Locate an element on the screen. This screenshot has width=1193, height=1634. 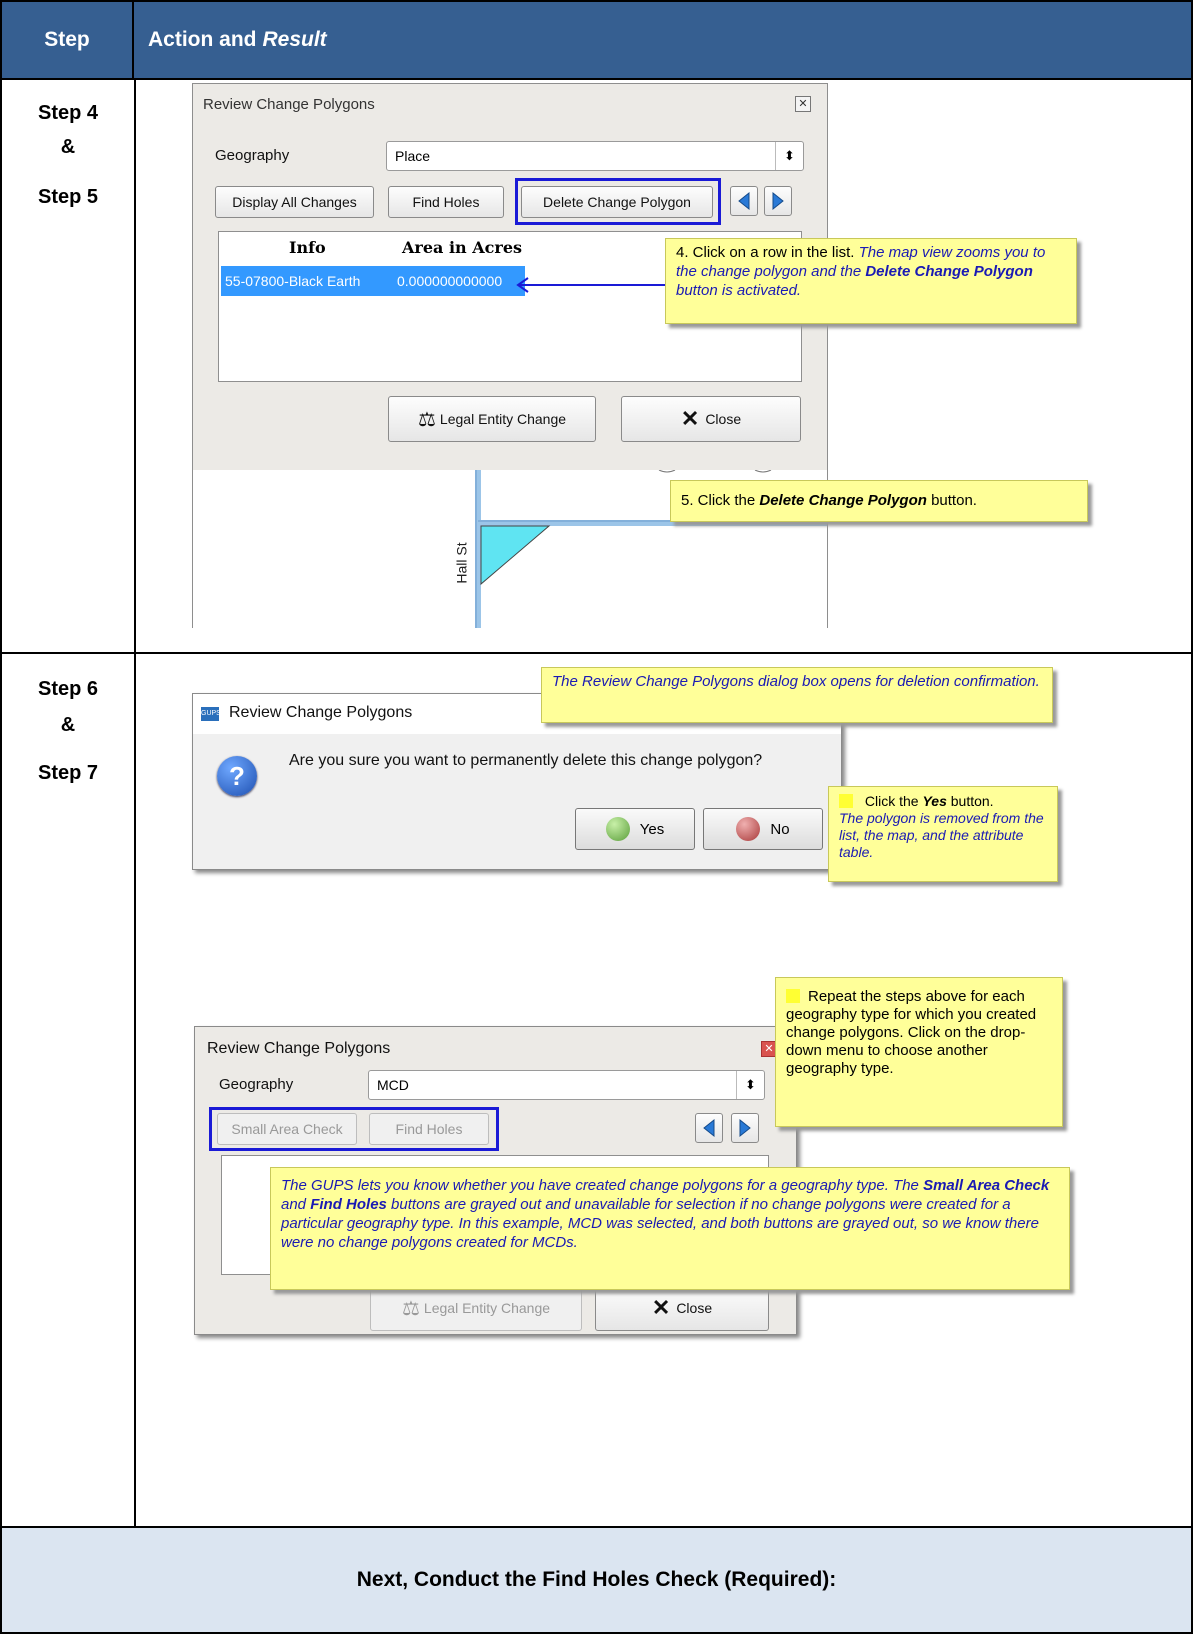
no-label: No is located at coordinates (780, 829).